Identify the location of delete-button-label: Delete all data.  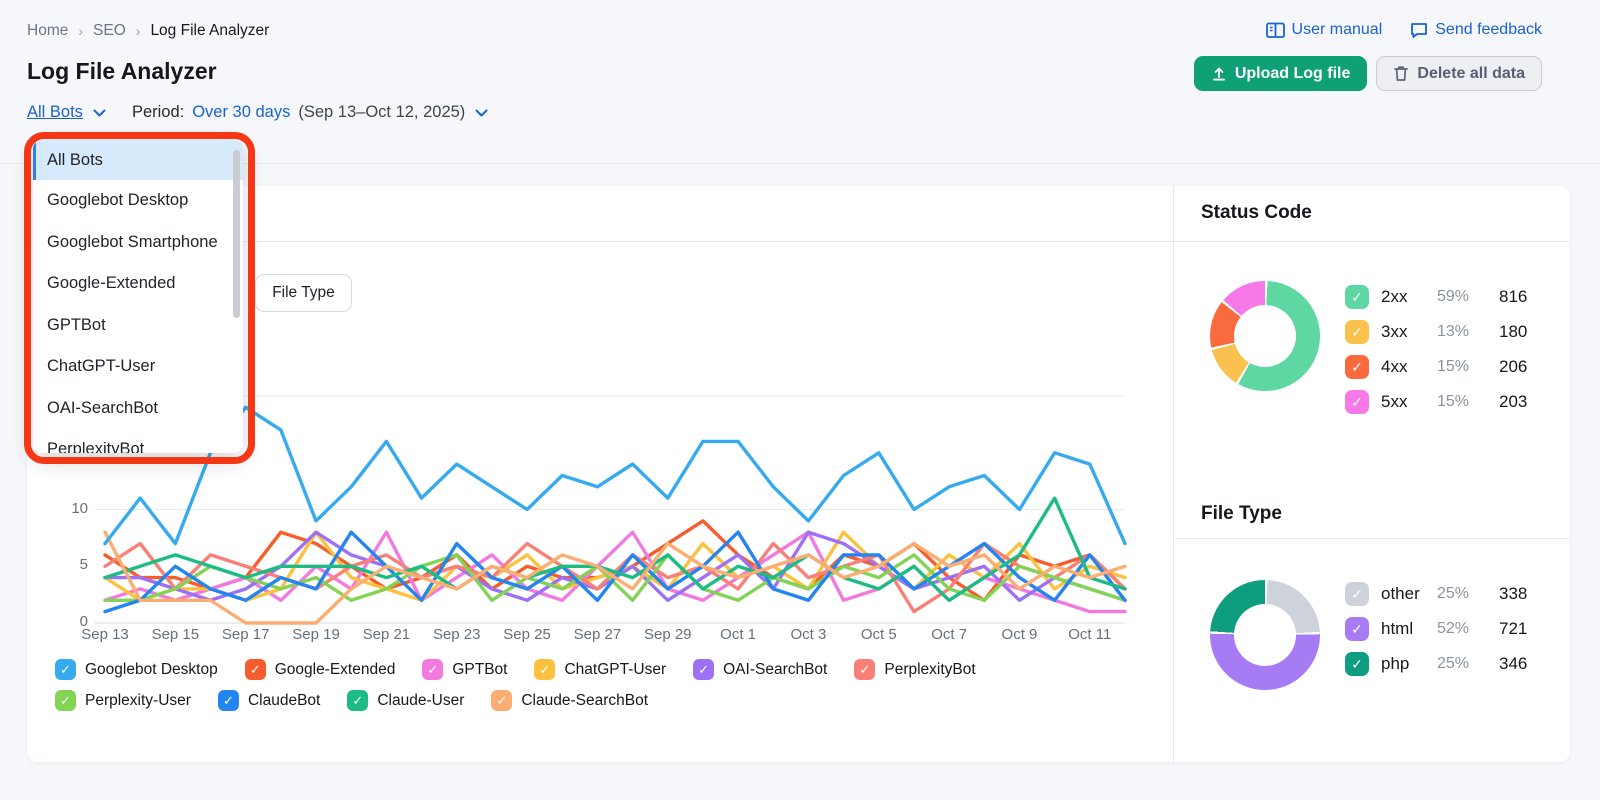
(1471, 73).